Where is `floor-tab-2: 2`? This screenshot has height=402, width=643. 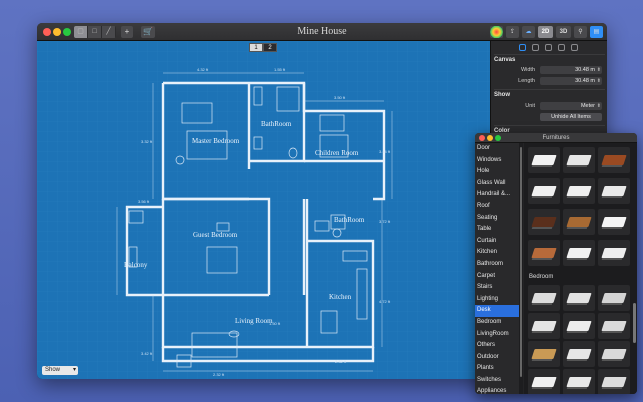 floor-tab-2: 2 is located at coordinates (270, 47).